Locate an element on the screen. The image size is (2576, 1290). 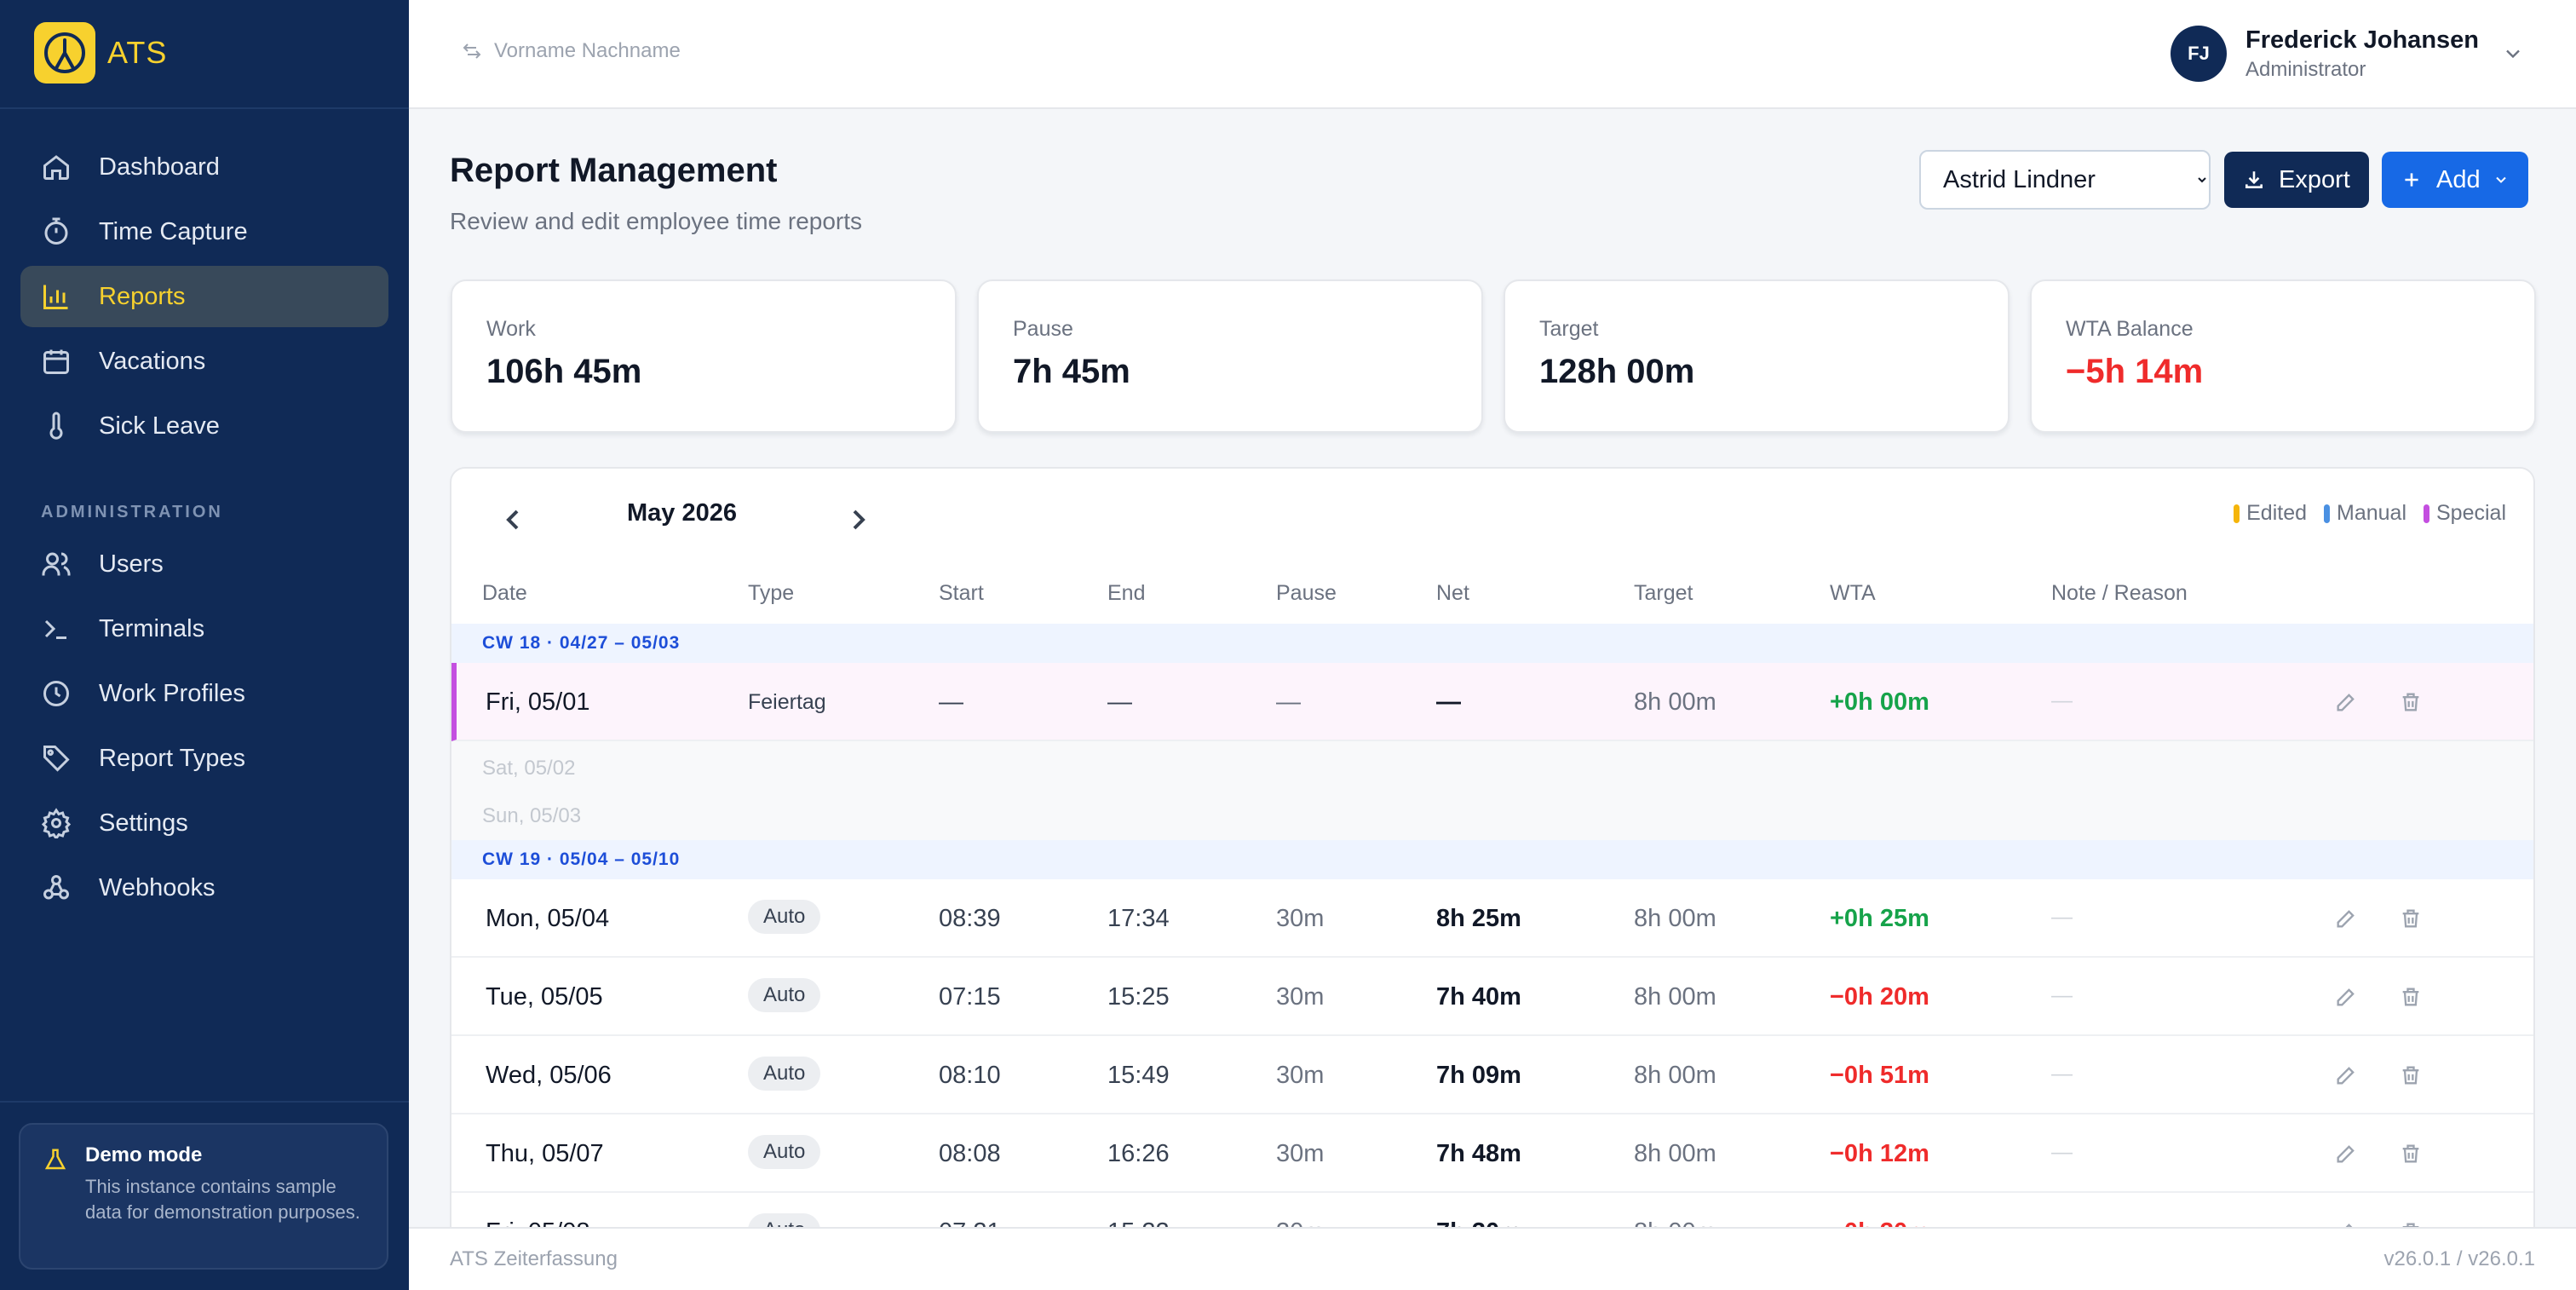
plus-icon is located at coordinates (2412, 180).